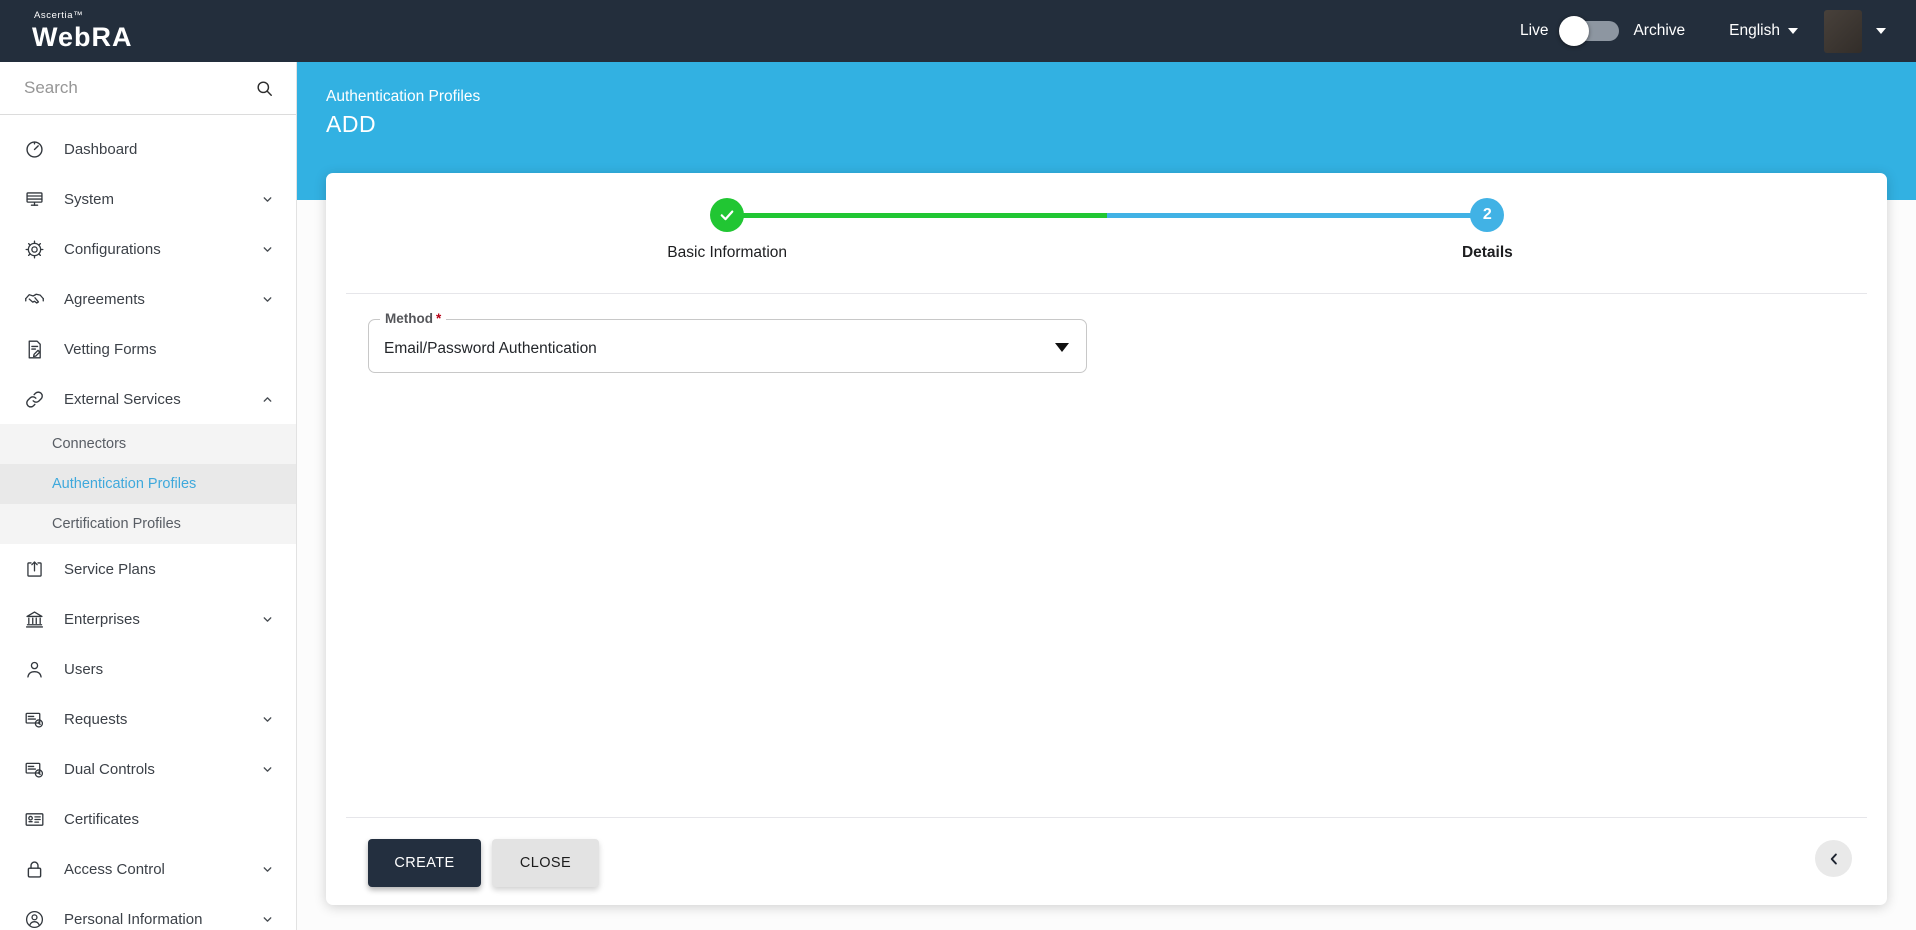 Image resolution: width=1916 pixels, height=930 pixels. What do you see at coordinates (34, 569) in the screenshot?
I see `share-box-icon` at bounding box center [34, 569].